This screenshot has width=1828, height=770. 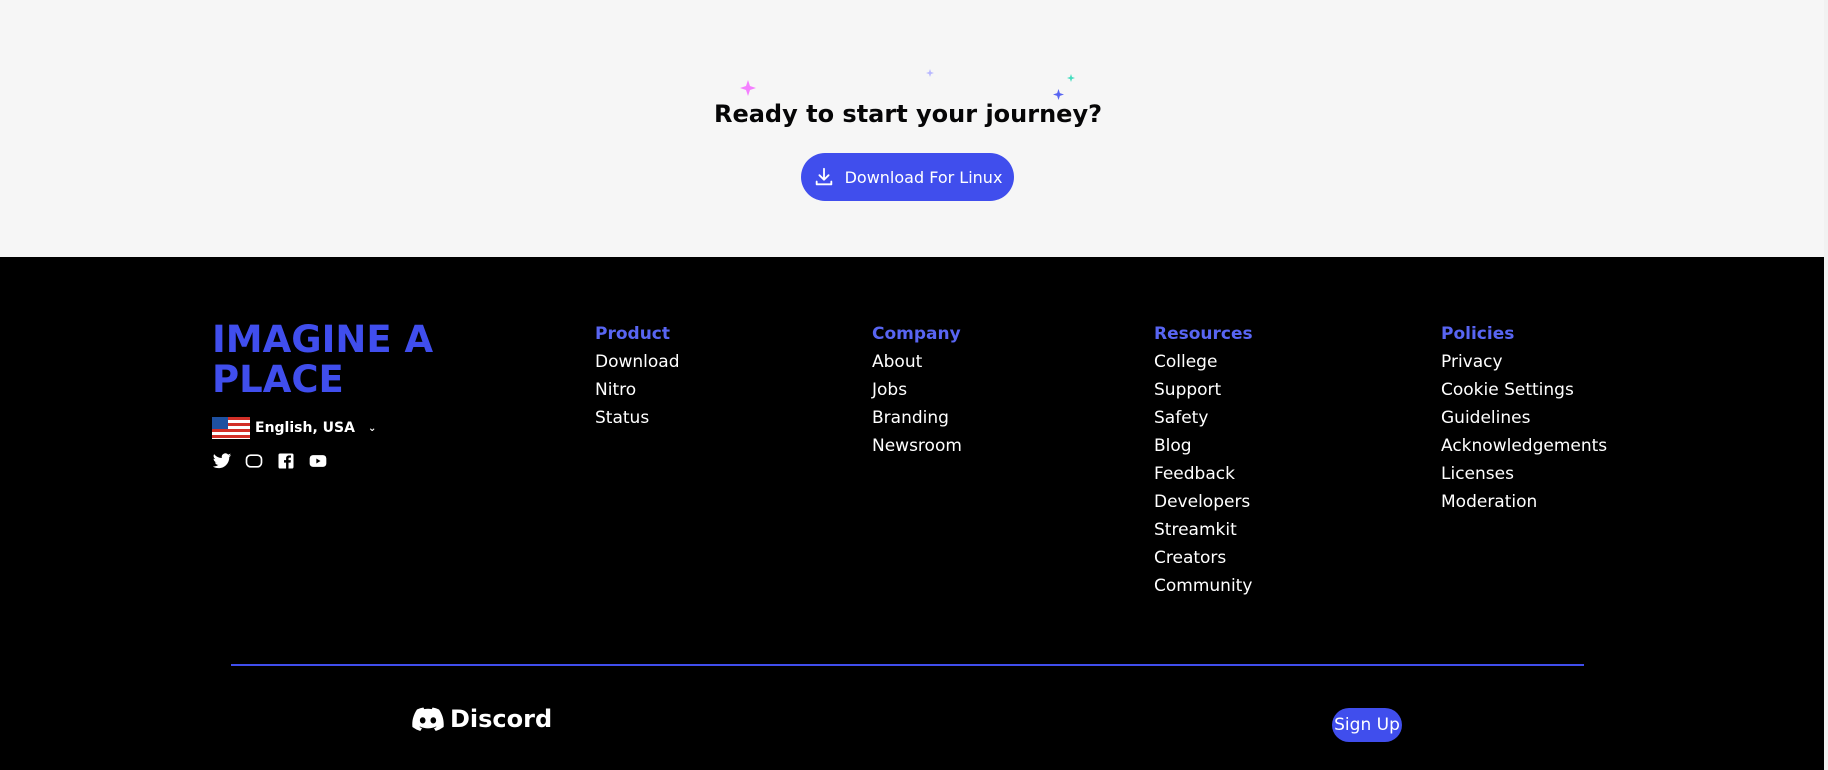 I want to click on footer-column-product: Product Download Nitro Status, so click(x=637, y=379).